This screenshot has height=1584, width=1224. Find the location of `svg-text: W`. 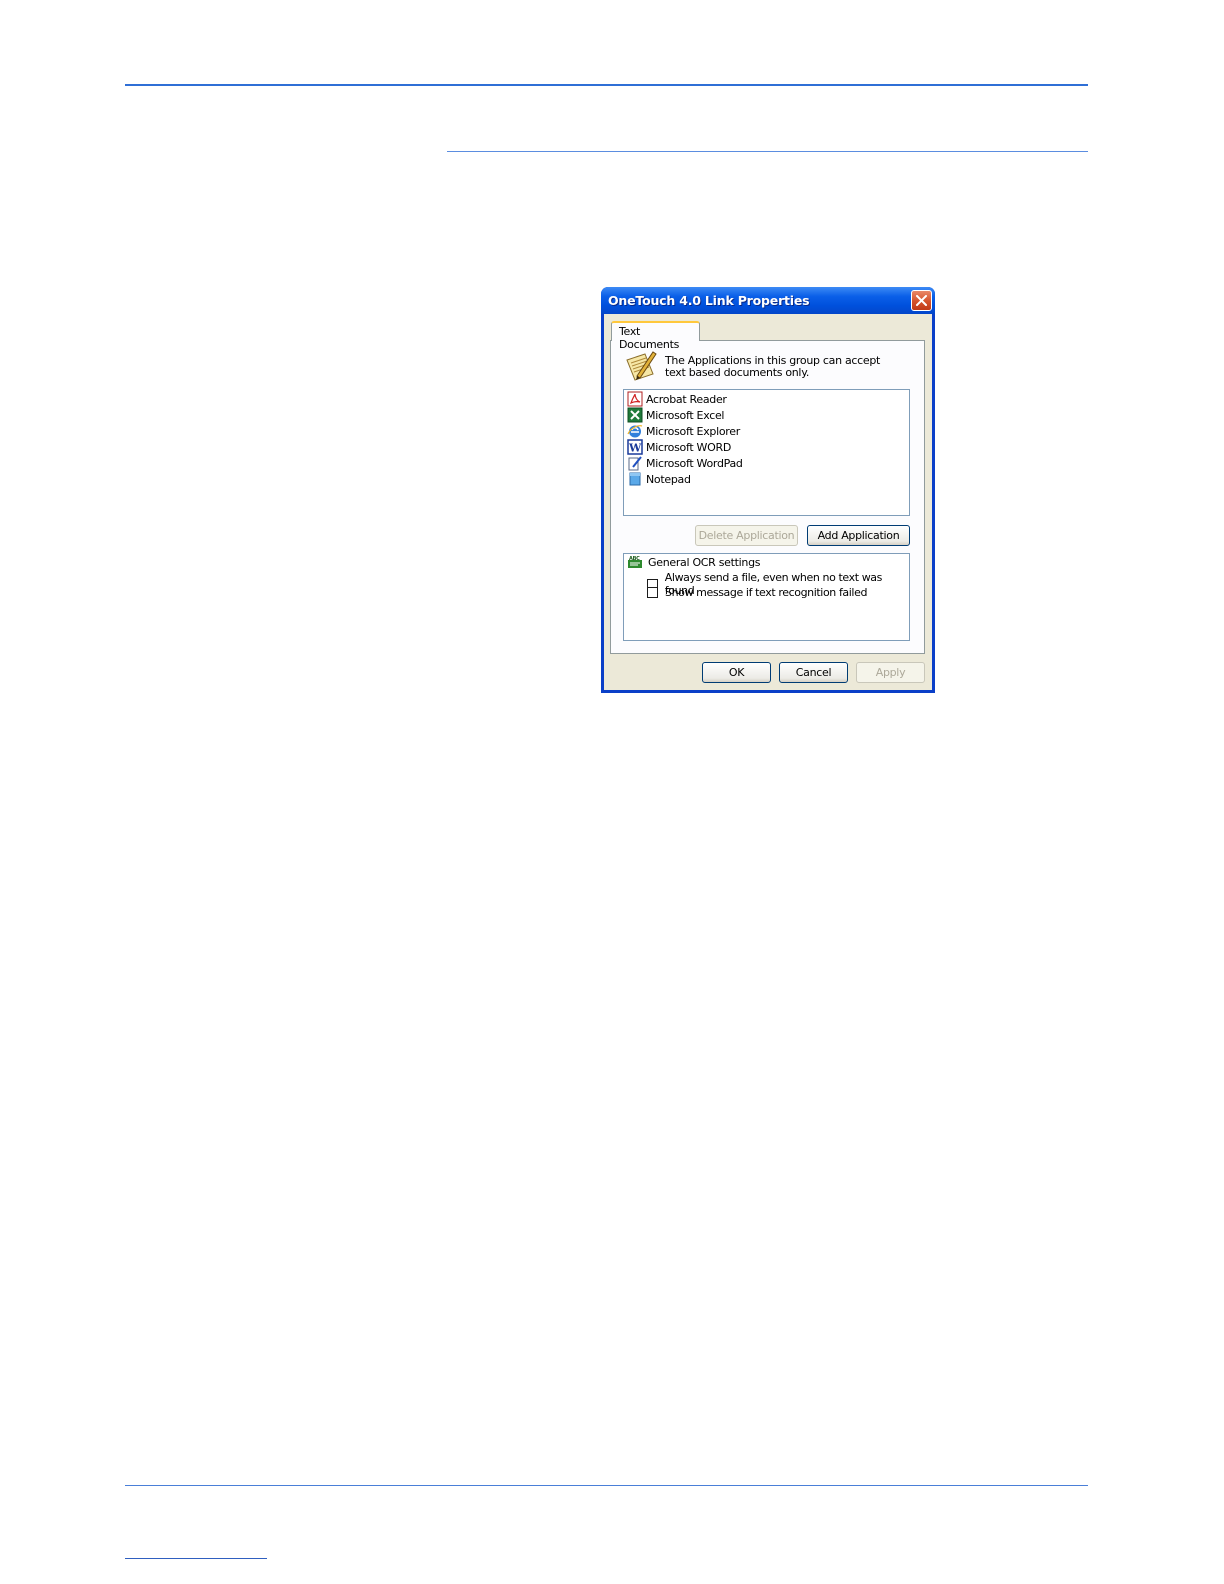

svg-text: W is located at coordinates (635, 448).